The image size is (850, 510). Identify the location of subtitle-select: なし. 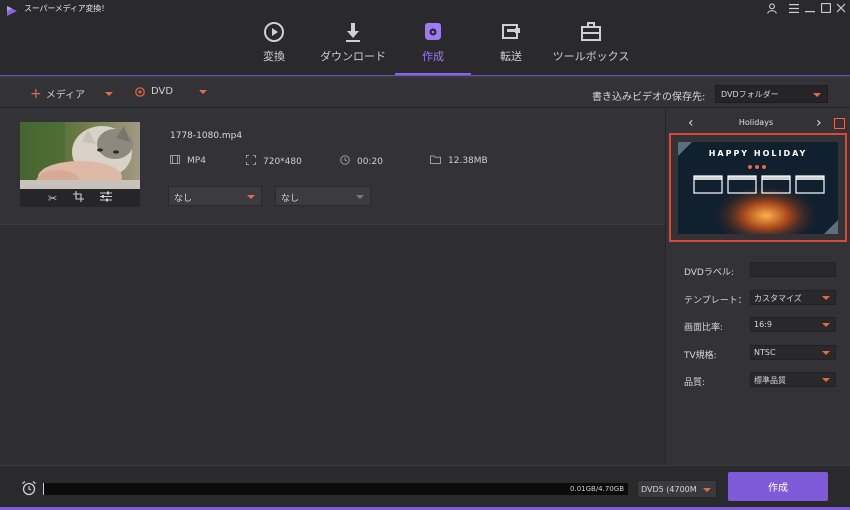
(215, 196).